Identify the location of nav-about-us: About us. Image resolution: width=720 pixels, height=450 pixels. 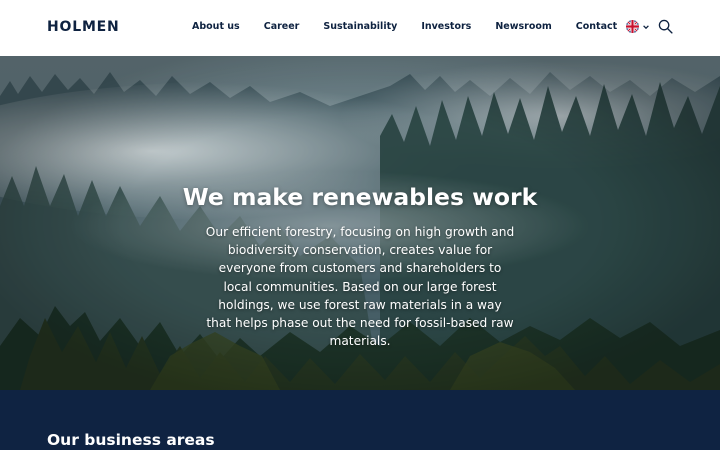
(216, 26).